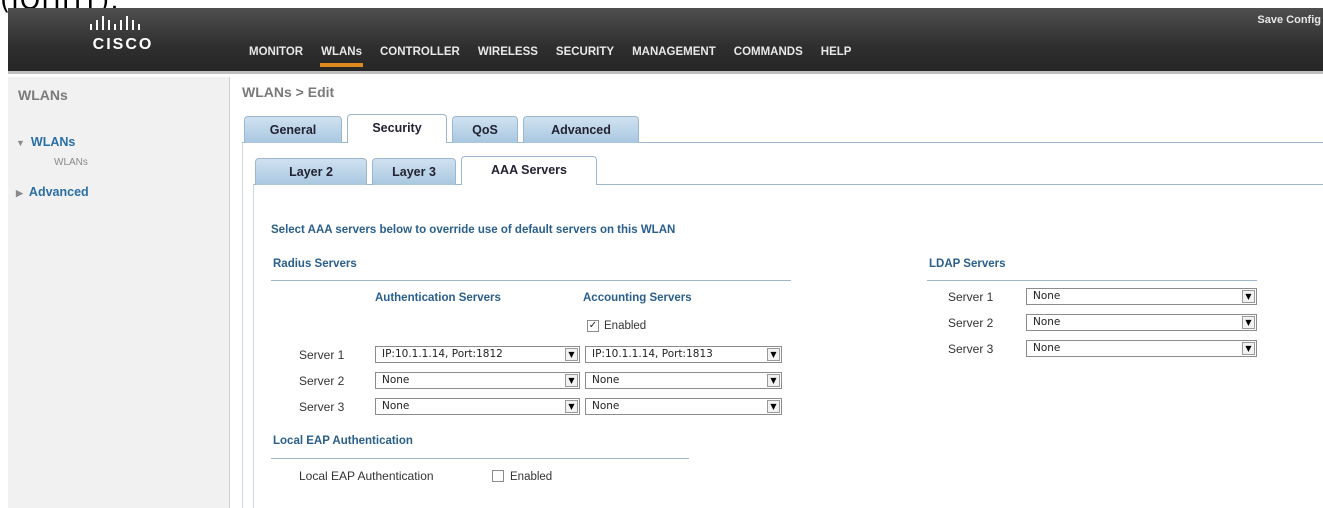 The height and width of the screenshot is (508, 1323). I want to click on tab-security: Security, so click(397, 128).